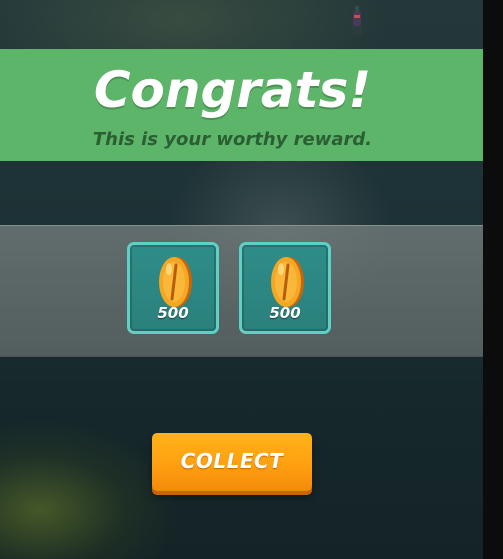  Describe the element at coordinates (493, 279) in the screenshot. I see `edge-divider` at that location.